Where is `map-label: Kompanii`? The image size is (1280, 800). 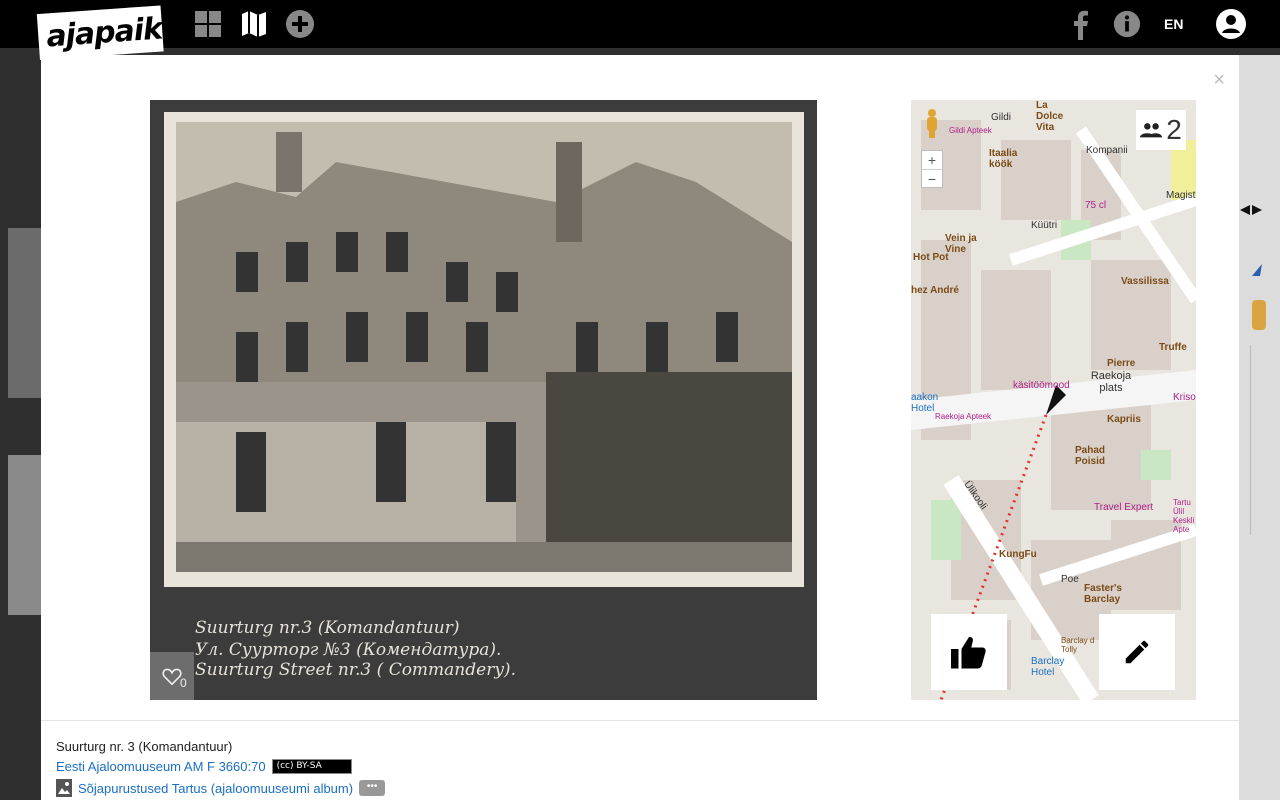 map-label: Kompanii is located at coordinates (1107, 150).